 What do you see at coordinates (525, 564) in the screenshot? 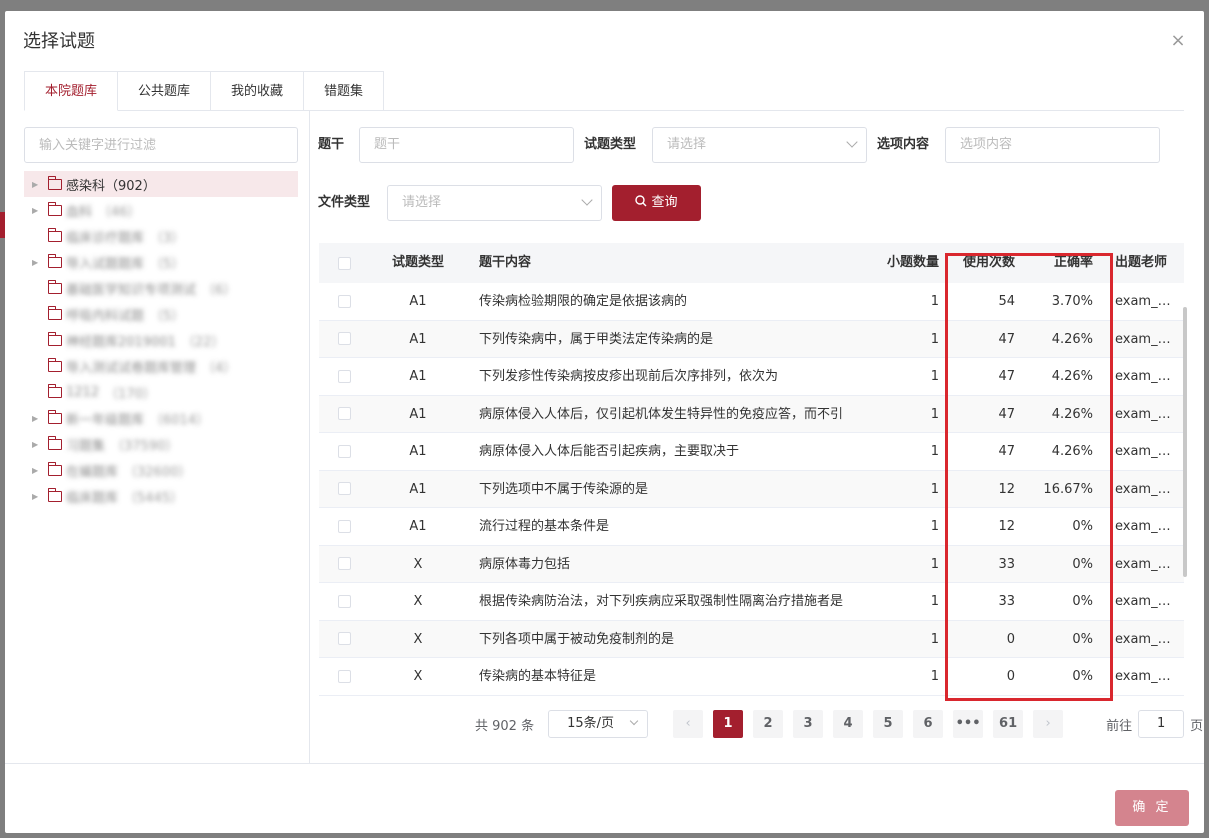
I see `cell-content: 病原体毒力包括` at bounding box center [525, 564].